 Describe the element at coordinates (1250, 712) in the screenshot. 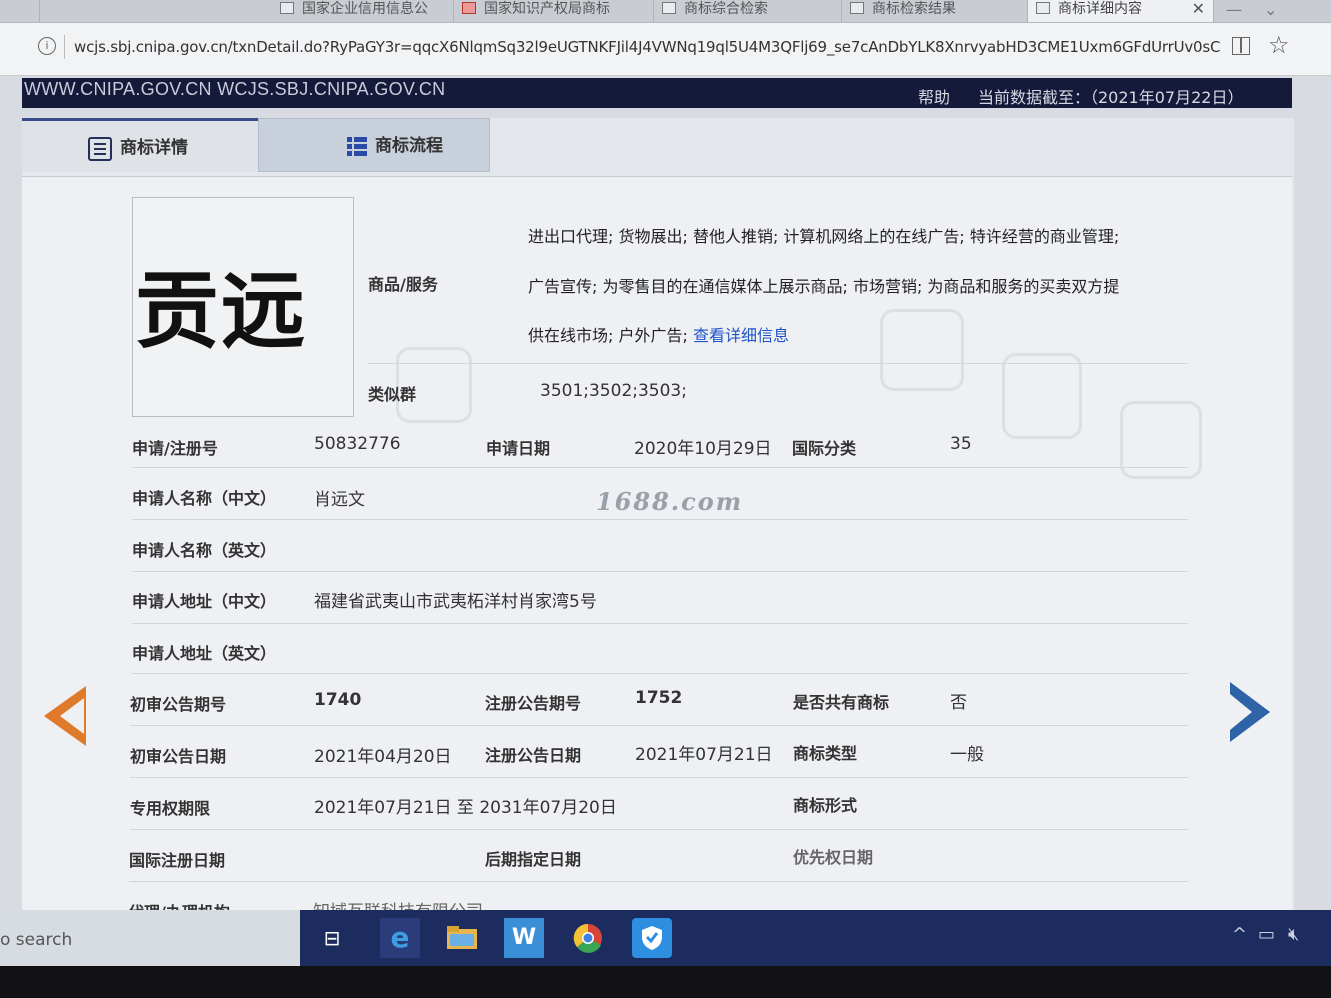

I see `next-arrow-icon` at that location.